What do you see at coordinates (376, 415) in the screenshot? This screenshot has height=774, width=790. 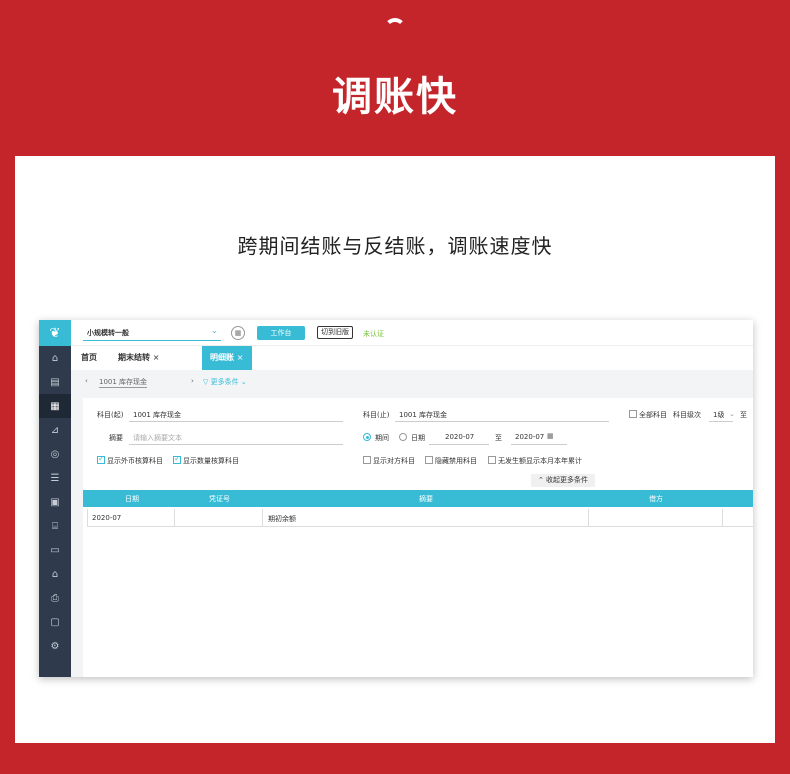 I see `subject-to-label: 科目(止)` at bounding box center [376, 415].